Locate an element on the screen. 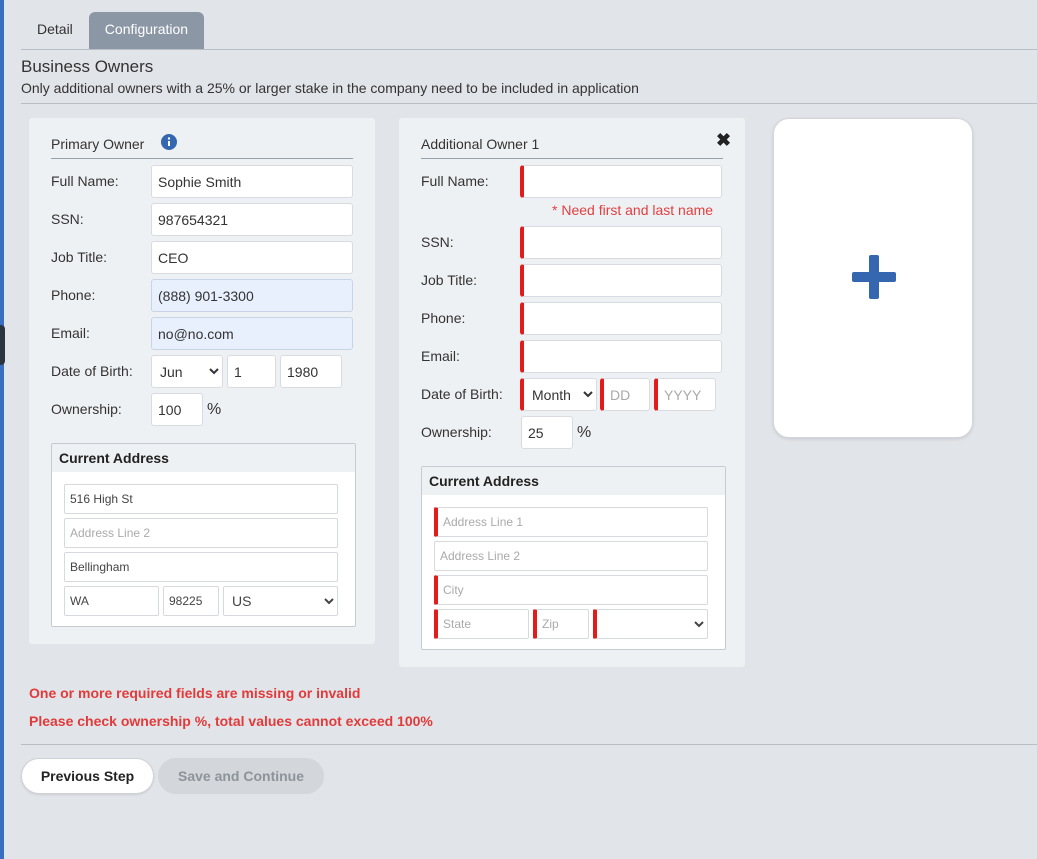 This screenshot has width=1037, height=859. tab-bar: Detail Configuration is located at coordinates (113, 30).